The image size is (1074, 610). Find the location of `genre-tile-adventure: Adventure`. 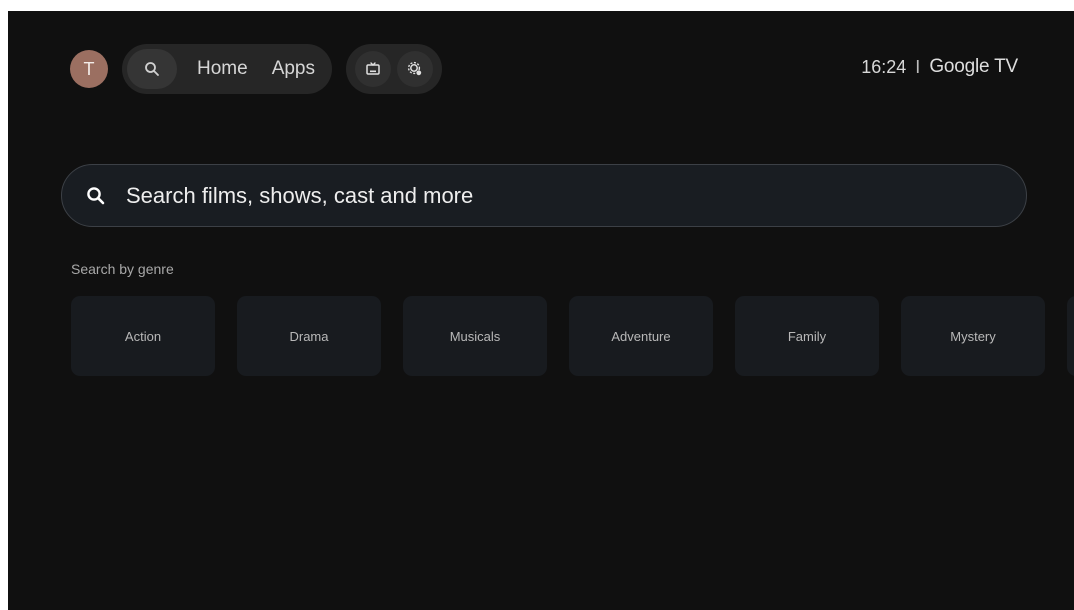

genre-tile-adventure: Adventure is located at coordinates (641, 336).